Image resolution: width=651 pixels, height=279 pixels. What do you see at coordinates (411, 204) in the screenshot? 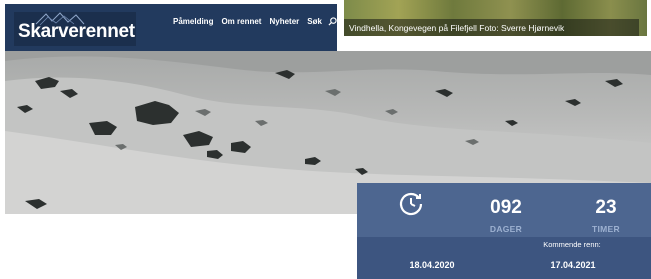
I see `clock-icon` at bounding box center [411, 204].